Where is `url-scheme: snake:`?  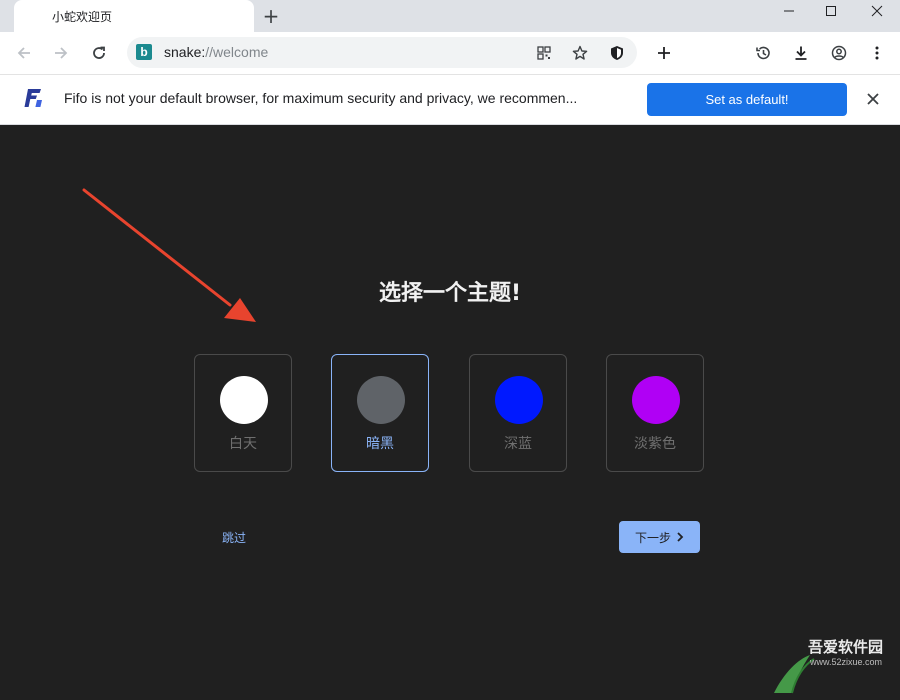
url-scheme: snake: is located at coordinates (185, 52).